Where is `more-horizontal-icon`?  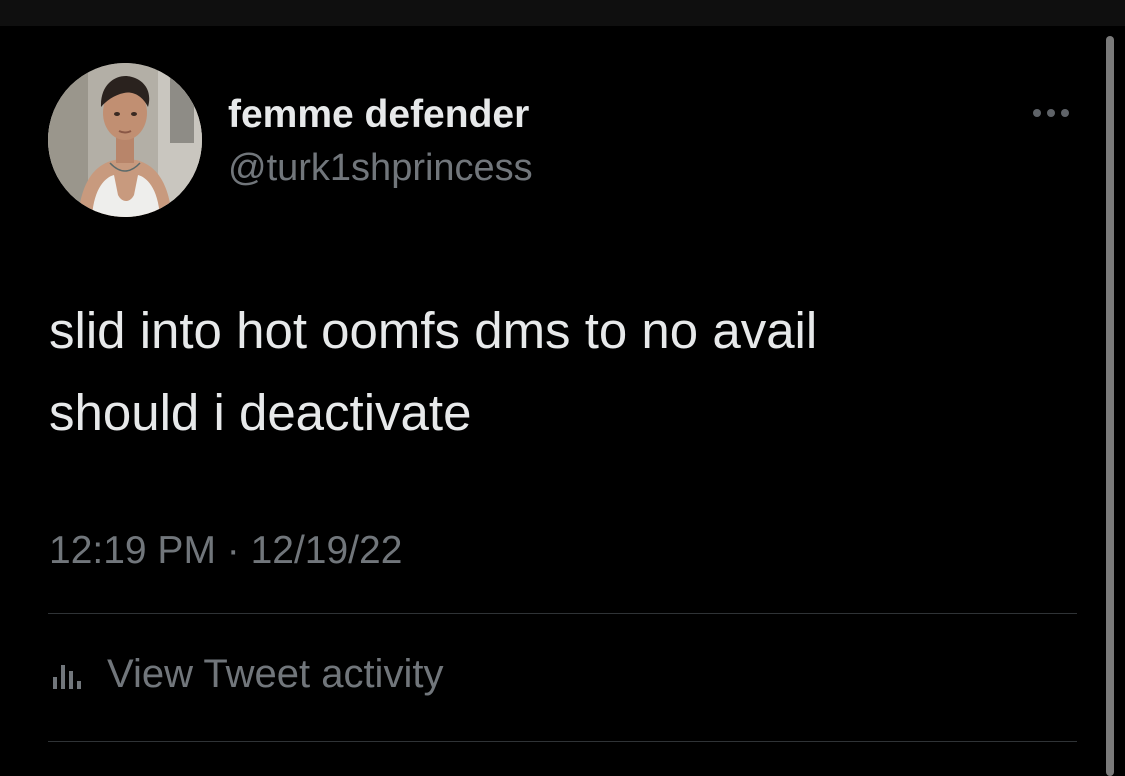 more-horizontal-icon is located at coordinates (1037, 113).